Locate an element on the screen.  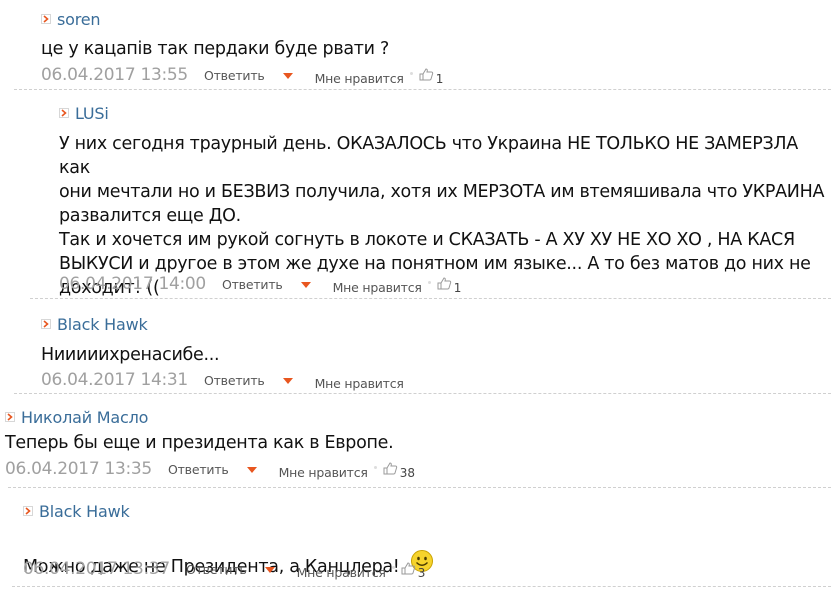
comment-meta: 06.04.2017 14:00 Ответить Мне нравится 1 is located at coordinates (260, 284).